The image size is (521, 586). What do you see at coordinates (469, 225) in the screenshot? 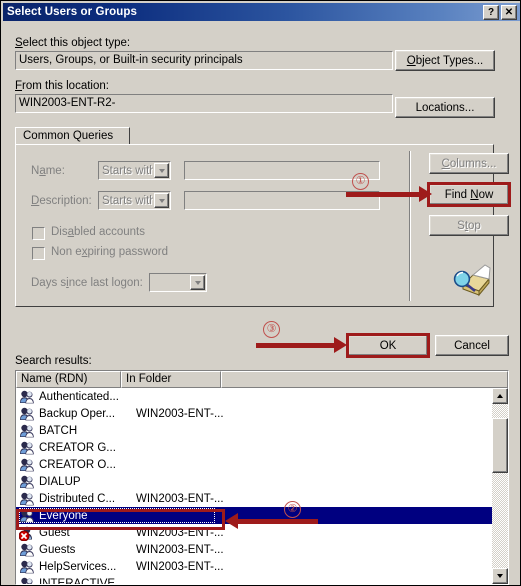
I see `stop-button: Stop` at bounding box center [469, 225].